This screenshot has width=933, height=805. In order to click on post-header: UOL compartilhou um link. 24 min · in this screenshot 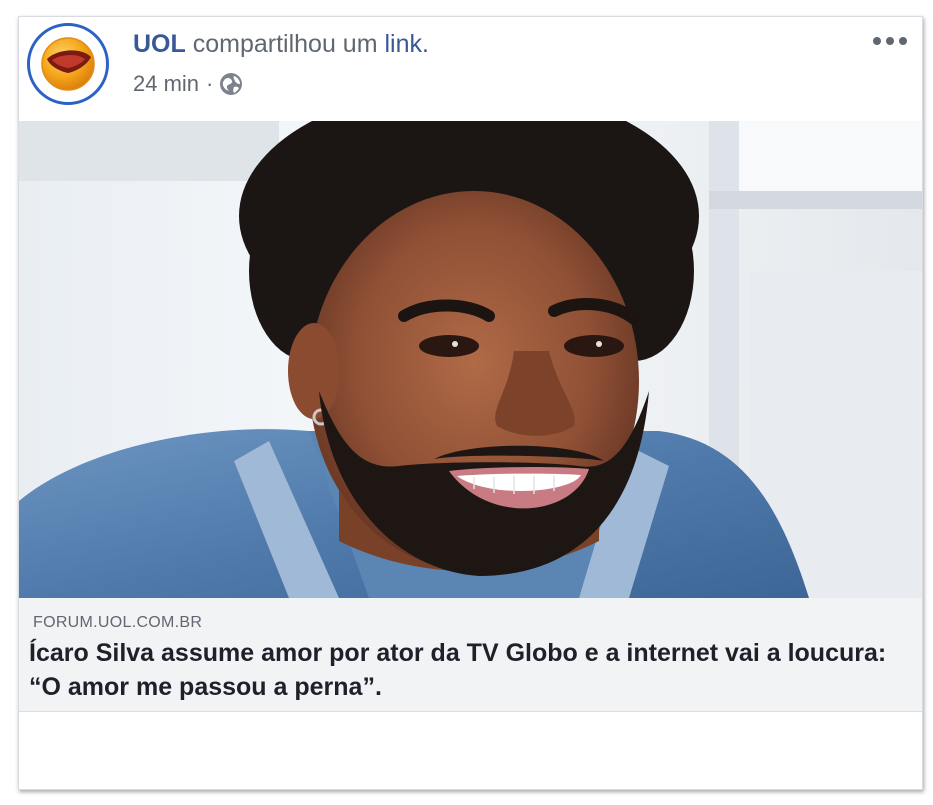, I will do `click(470, 69)`.